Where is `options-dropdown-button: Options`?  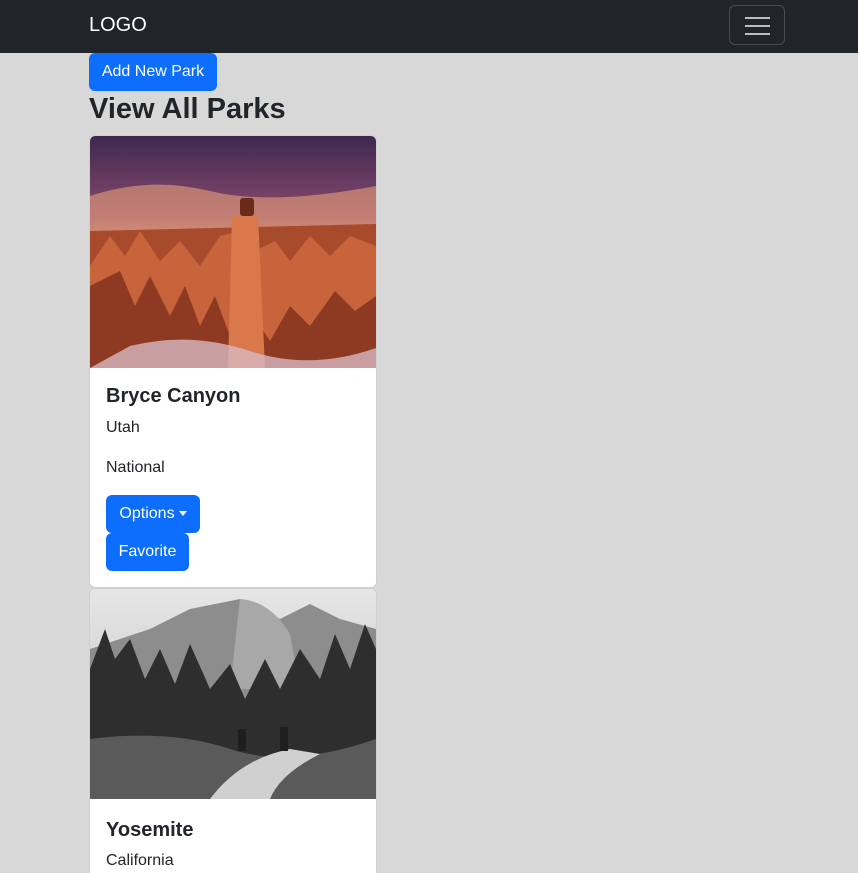 options-dropdown-button: Options is located at coordinates (153, 514).